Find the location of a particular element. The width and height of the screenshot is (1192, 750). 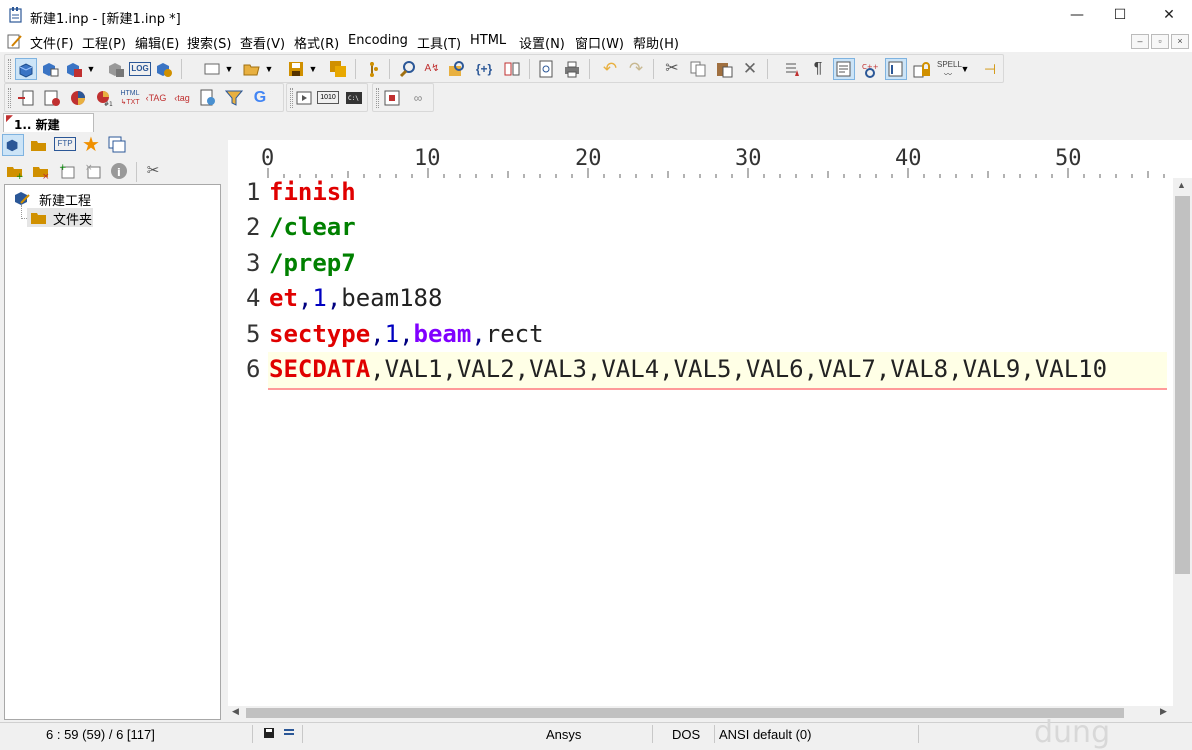

column-mode-icon is located at coordinates (896, 69).